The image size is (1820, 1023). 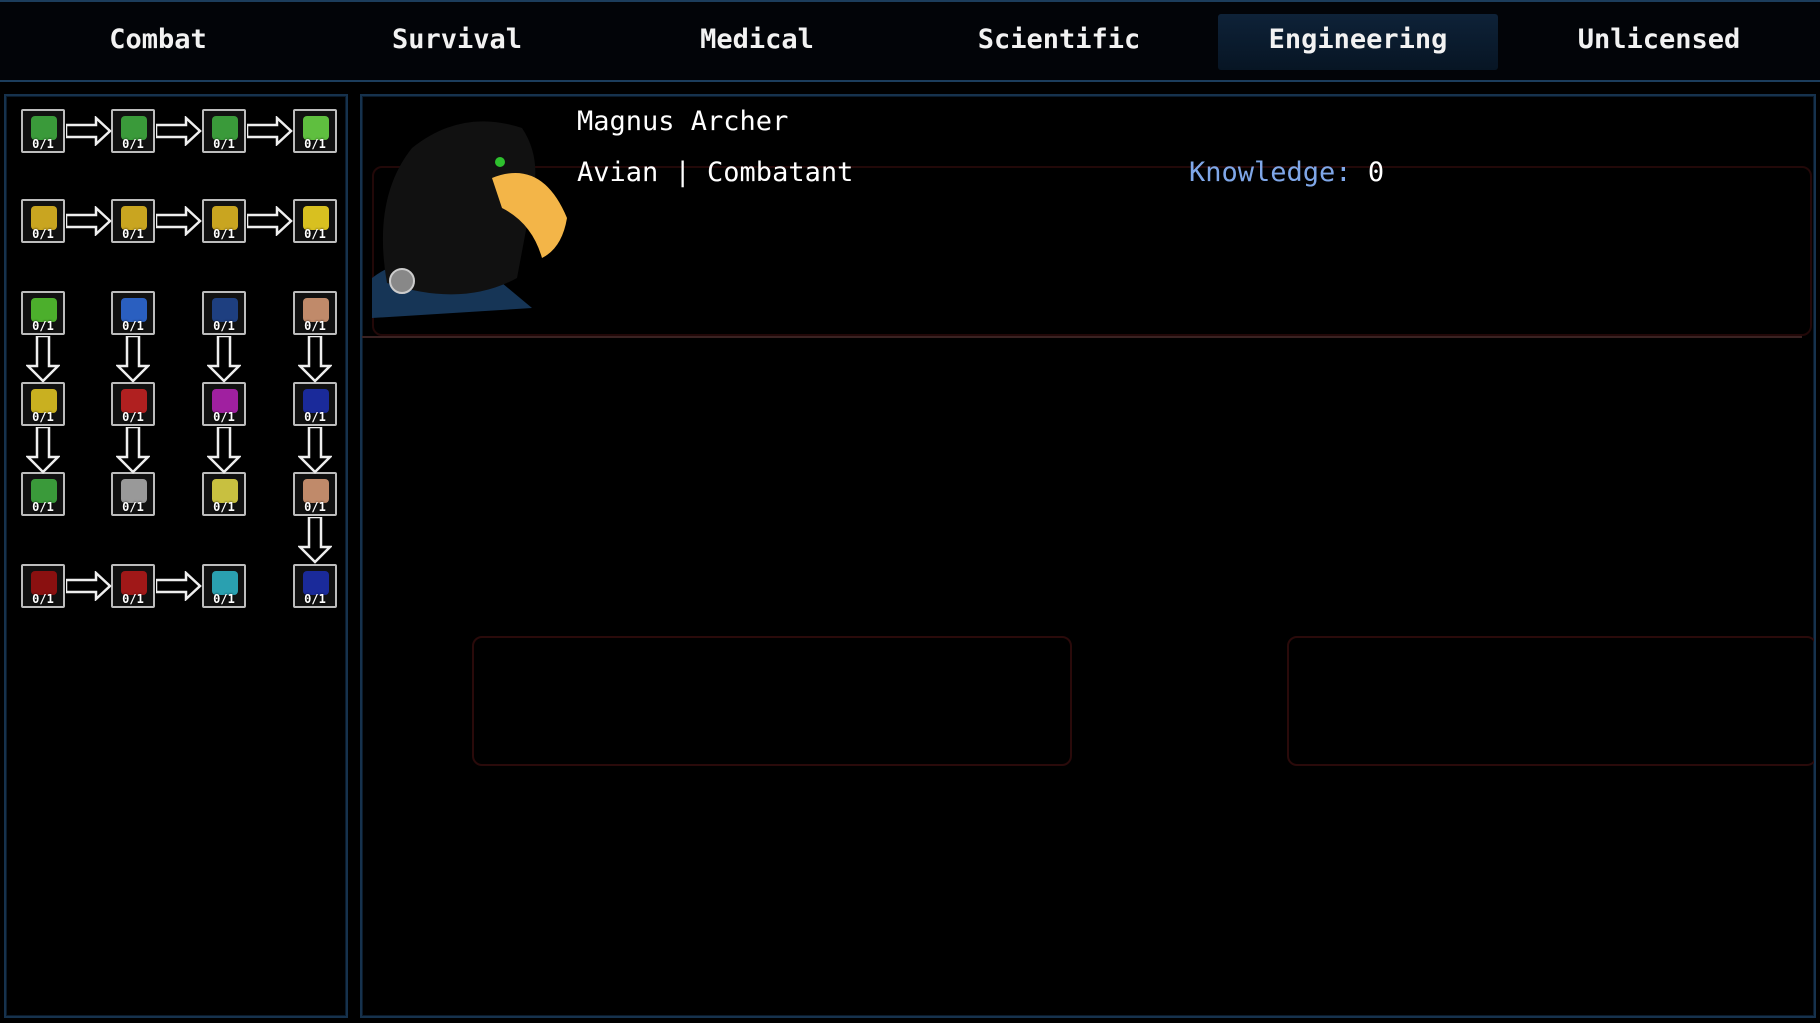 What do you see at coordinates (158, 42) in the screenshot?
I see `tab-combat: Combat` at bounding box center [158, 42].